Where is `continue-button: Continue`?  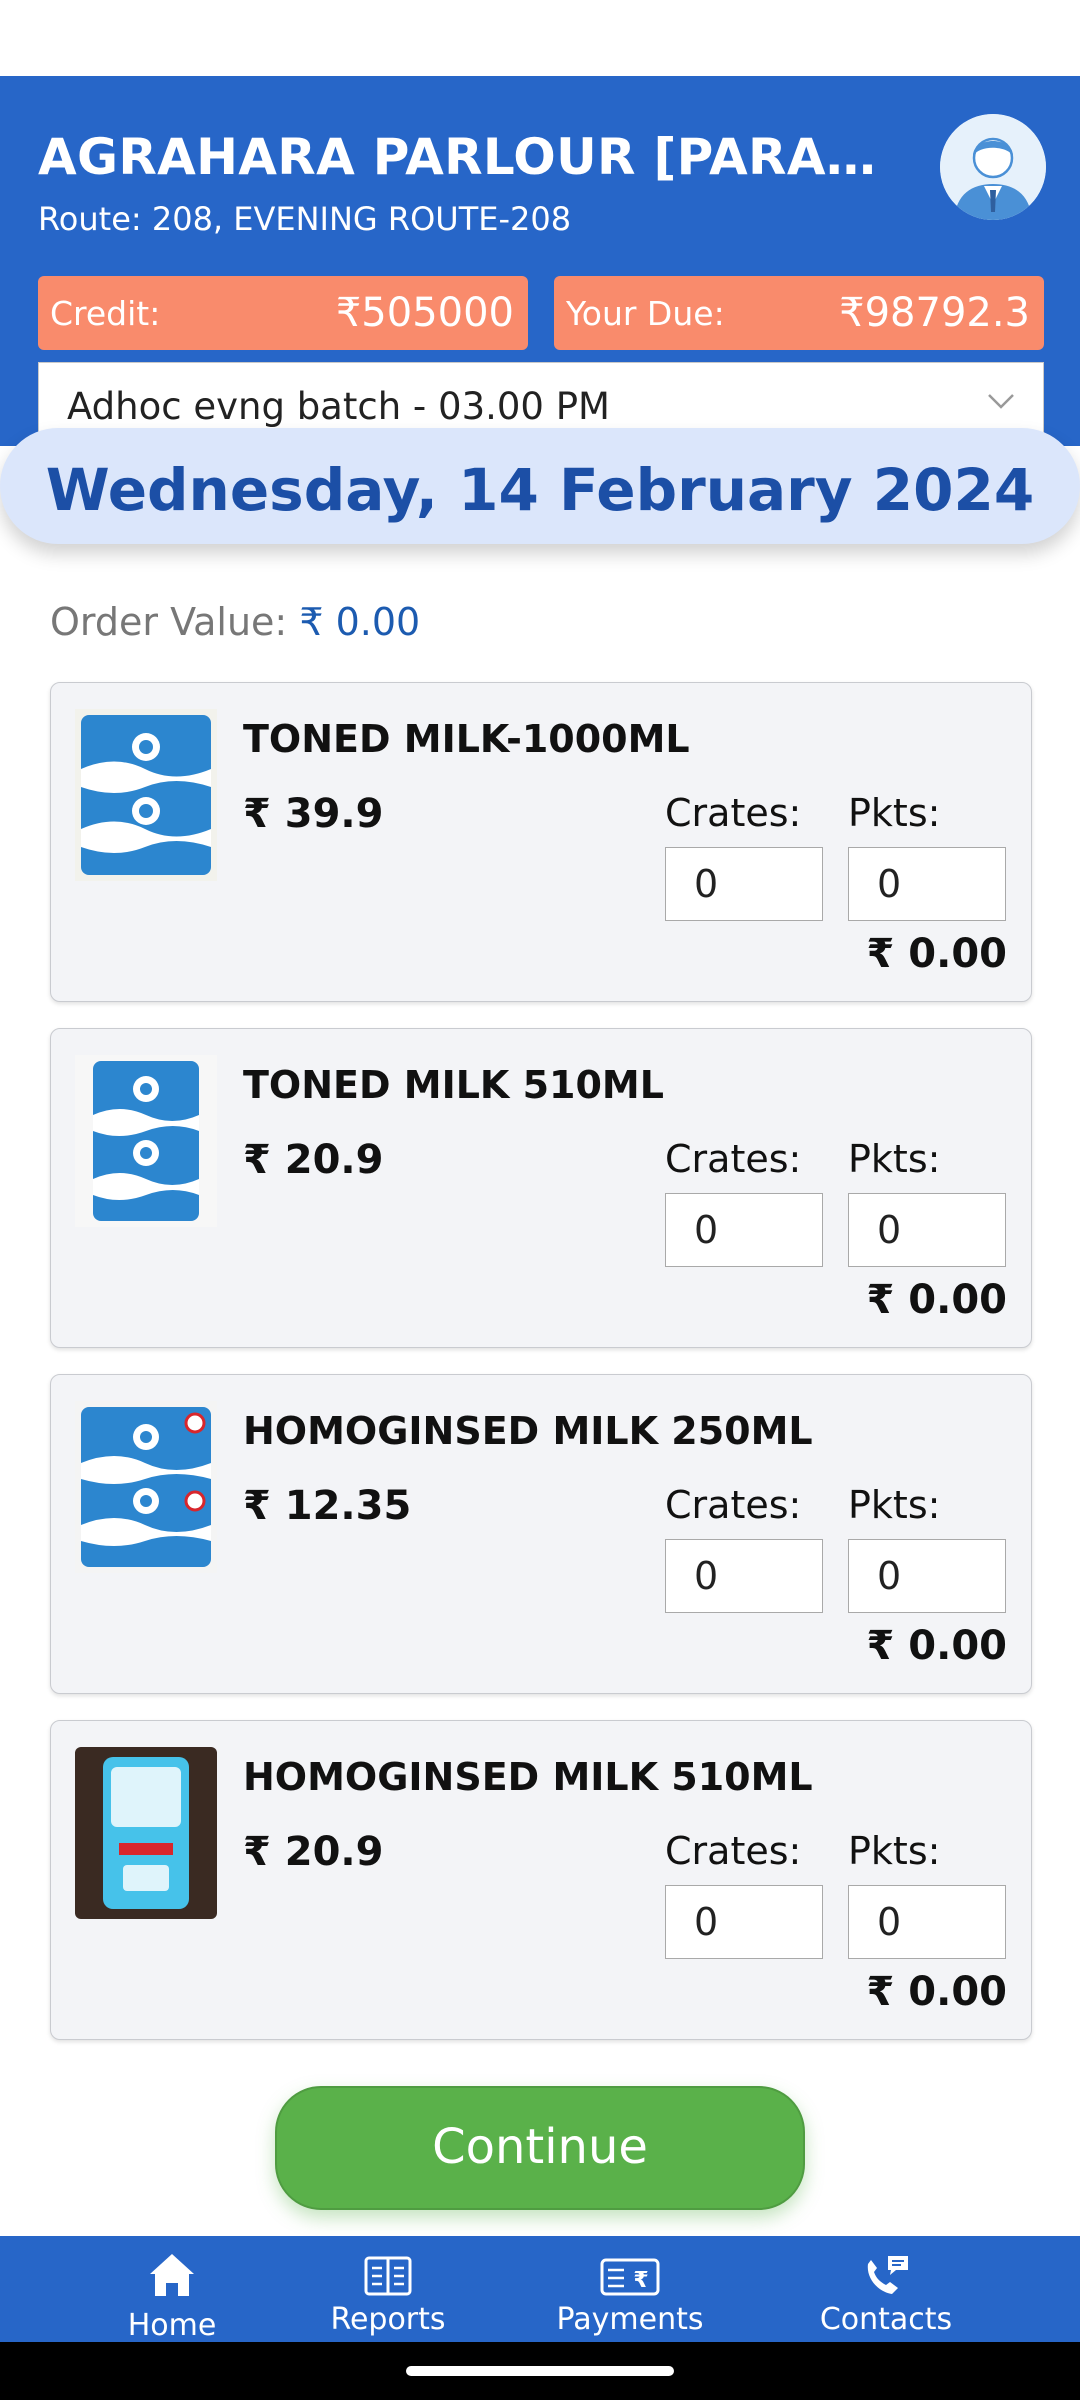
continue-button: Continue is located at coordinates (540, 2148).